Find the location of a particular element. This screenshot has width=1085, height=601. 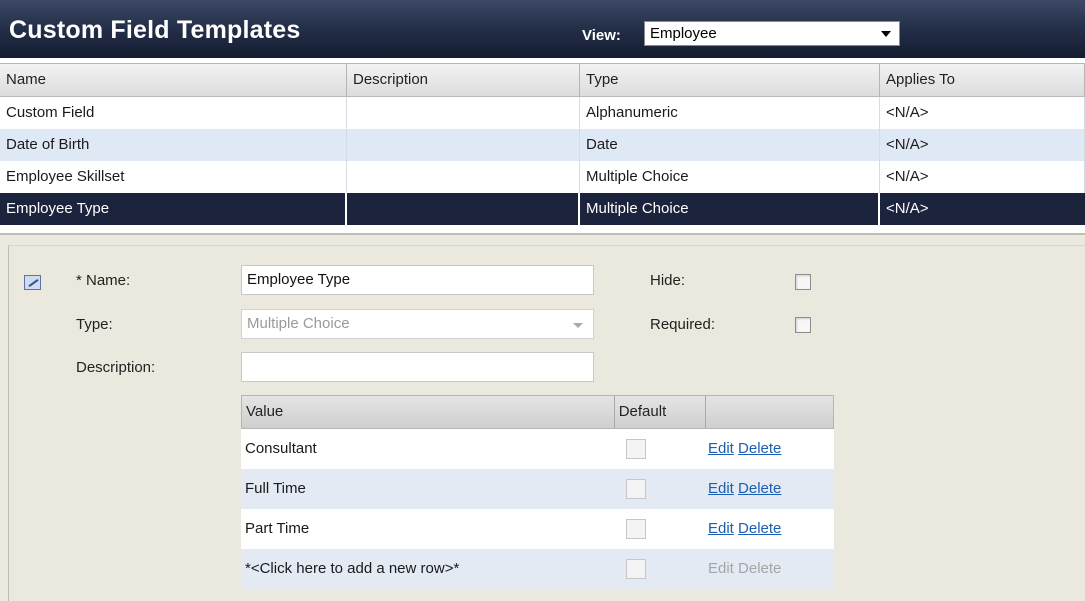

type-select: Multiple Choice is located at coordinates (417, 324).